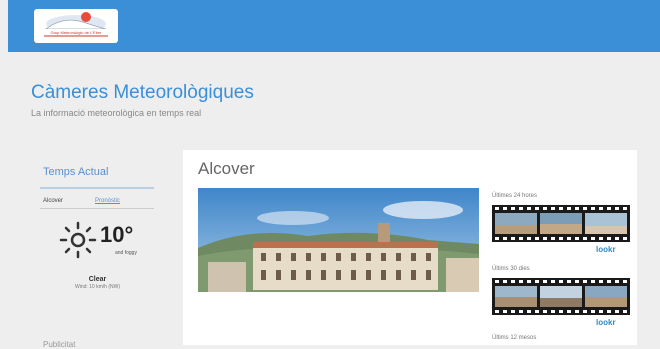 The image size is (660, 349). Describe the element at coordinates (97, 287) in the screenshot. I see `condition-note: Wind: 10 km/h (NW)` at that location.